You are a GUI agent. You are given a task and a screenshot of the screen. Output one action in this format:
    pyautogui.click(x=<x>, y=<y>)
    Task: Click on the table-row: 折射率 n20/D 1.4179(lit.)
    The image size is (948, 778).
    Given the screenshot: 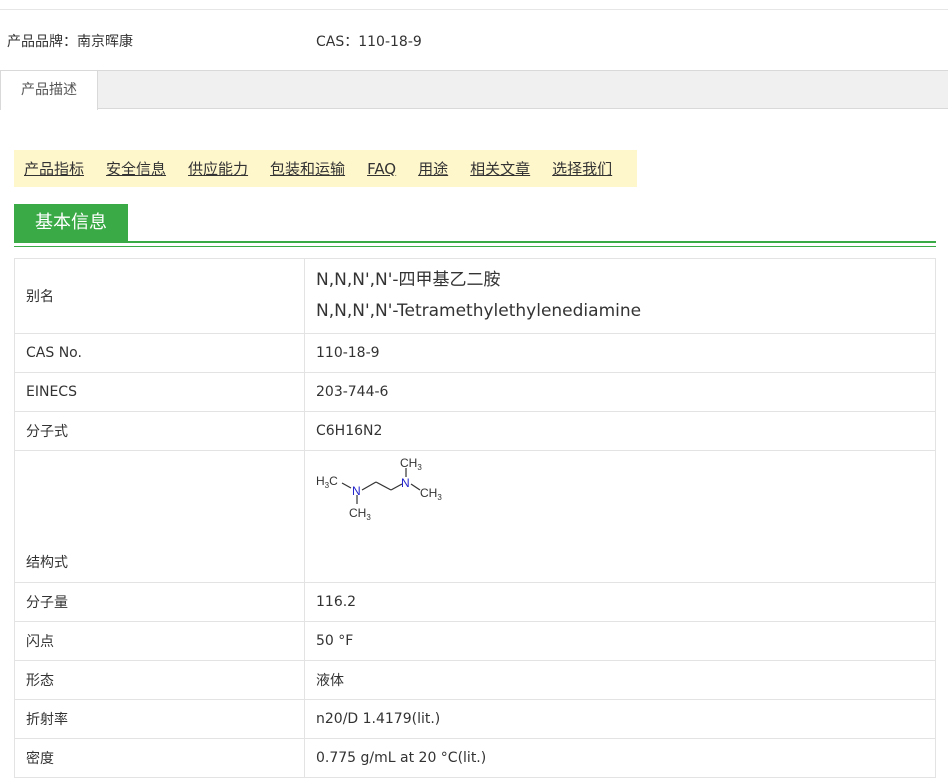 What is the action you would take?
    pyautogui.click(x=475, y=719)
    